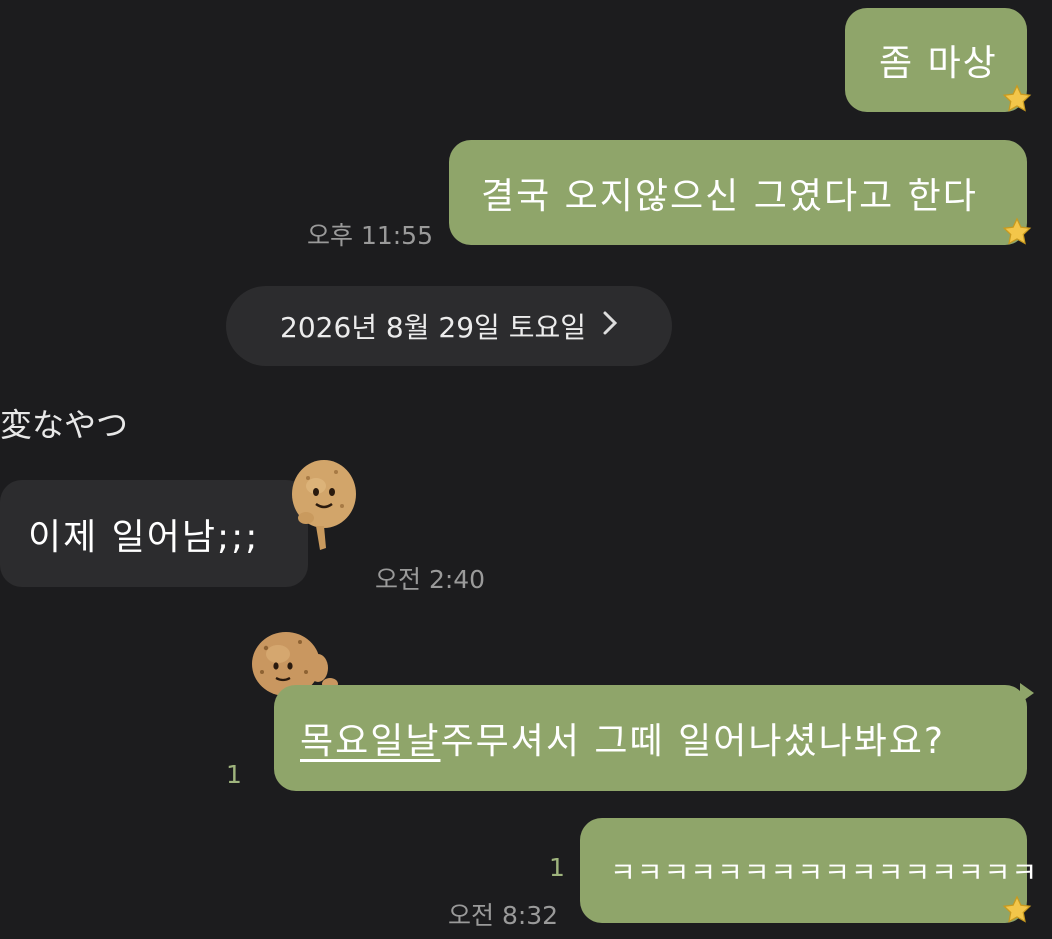  Describe the element at coordinates (824, 872) in the screenshot. I see `message-text: ㅋㅋㅋㅋㅋㅋㅋㅋㅋㅋㅋㅋㅋㅋㅋㅋ` at that location.